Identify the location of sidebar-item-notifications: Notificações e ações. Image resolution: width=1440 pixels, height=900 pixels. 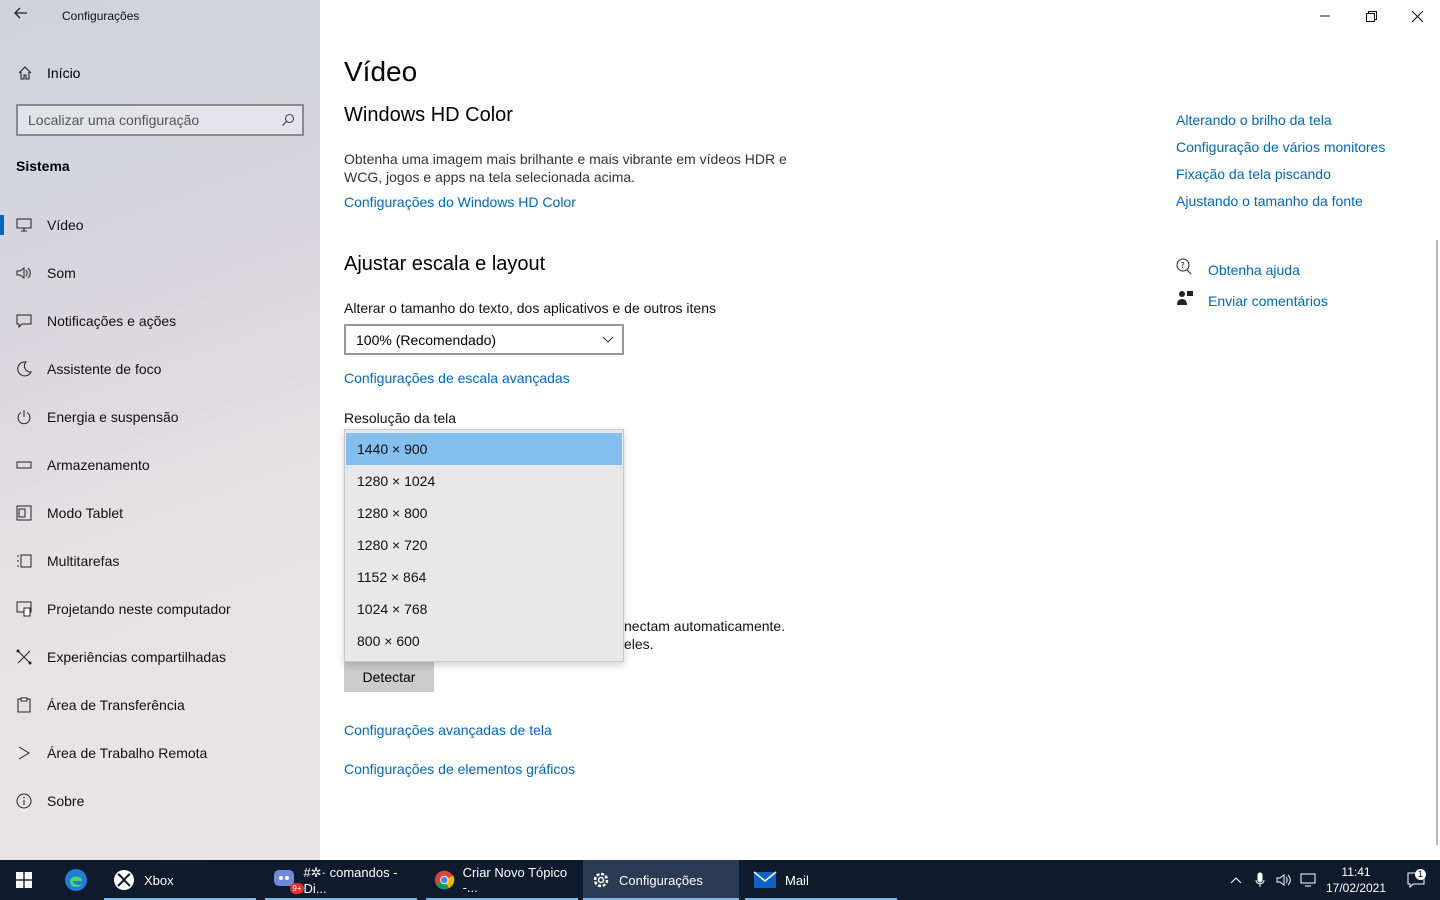
(160, 321).